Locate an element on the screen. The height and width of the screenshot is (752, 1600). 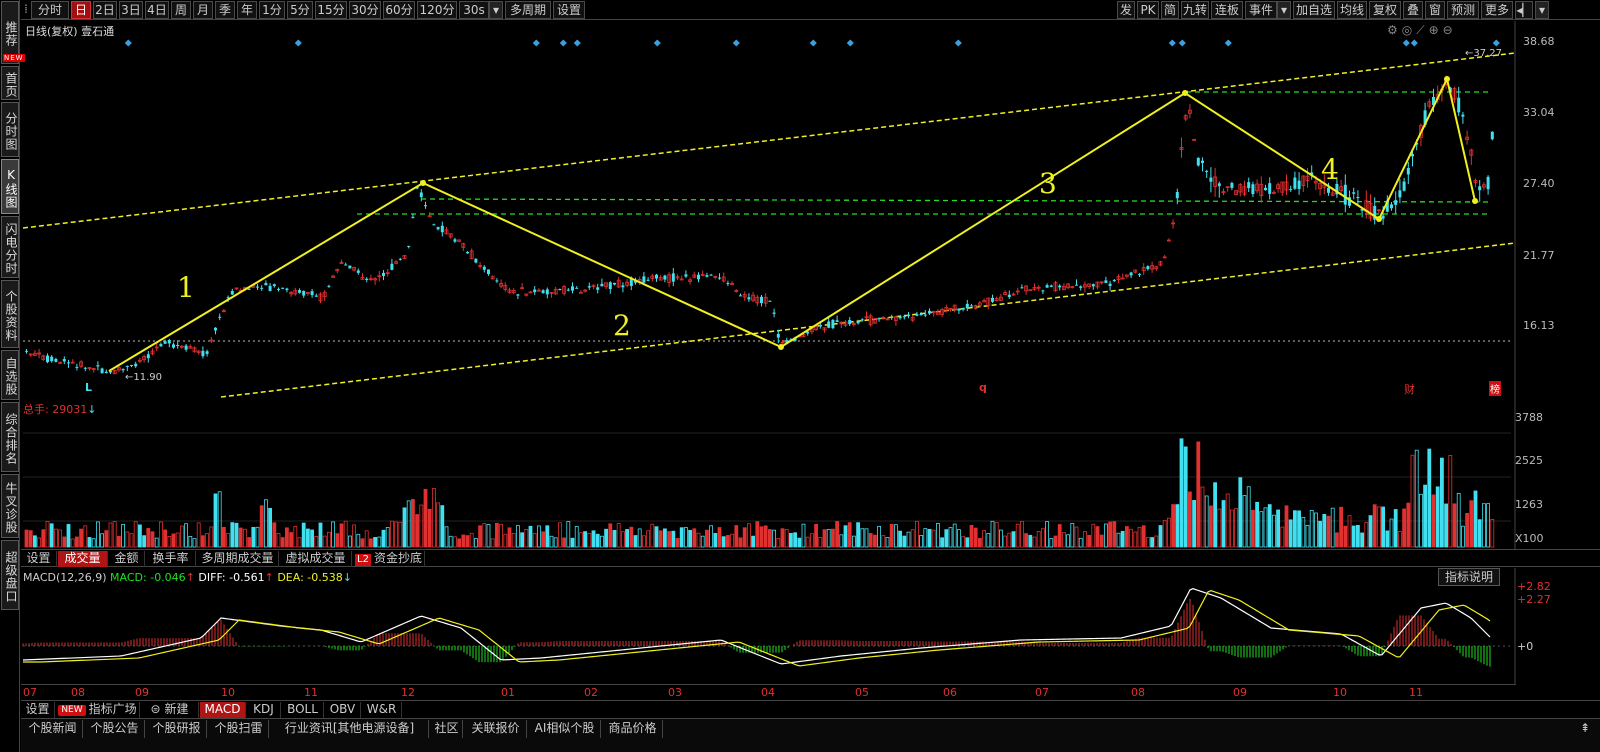
nav-timeshare: 分时图 is located at coordinates (10, 129).